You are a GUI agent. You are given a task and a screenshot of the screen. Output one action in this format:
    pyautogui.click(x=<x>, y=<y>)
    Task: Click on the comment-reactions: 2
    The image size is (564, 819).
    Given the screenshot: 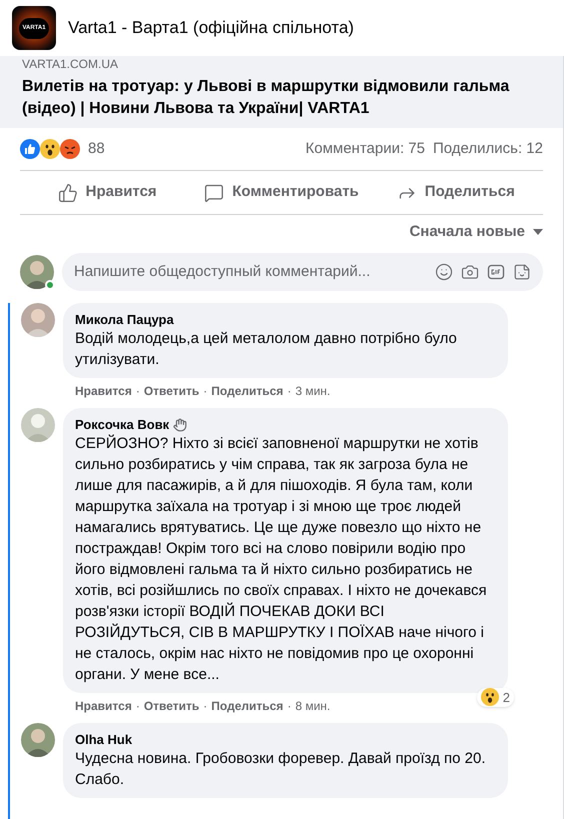 What is the action you would take?
    pyautogui.click(x=495, y=697)
    